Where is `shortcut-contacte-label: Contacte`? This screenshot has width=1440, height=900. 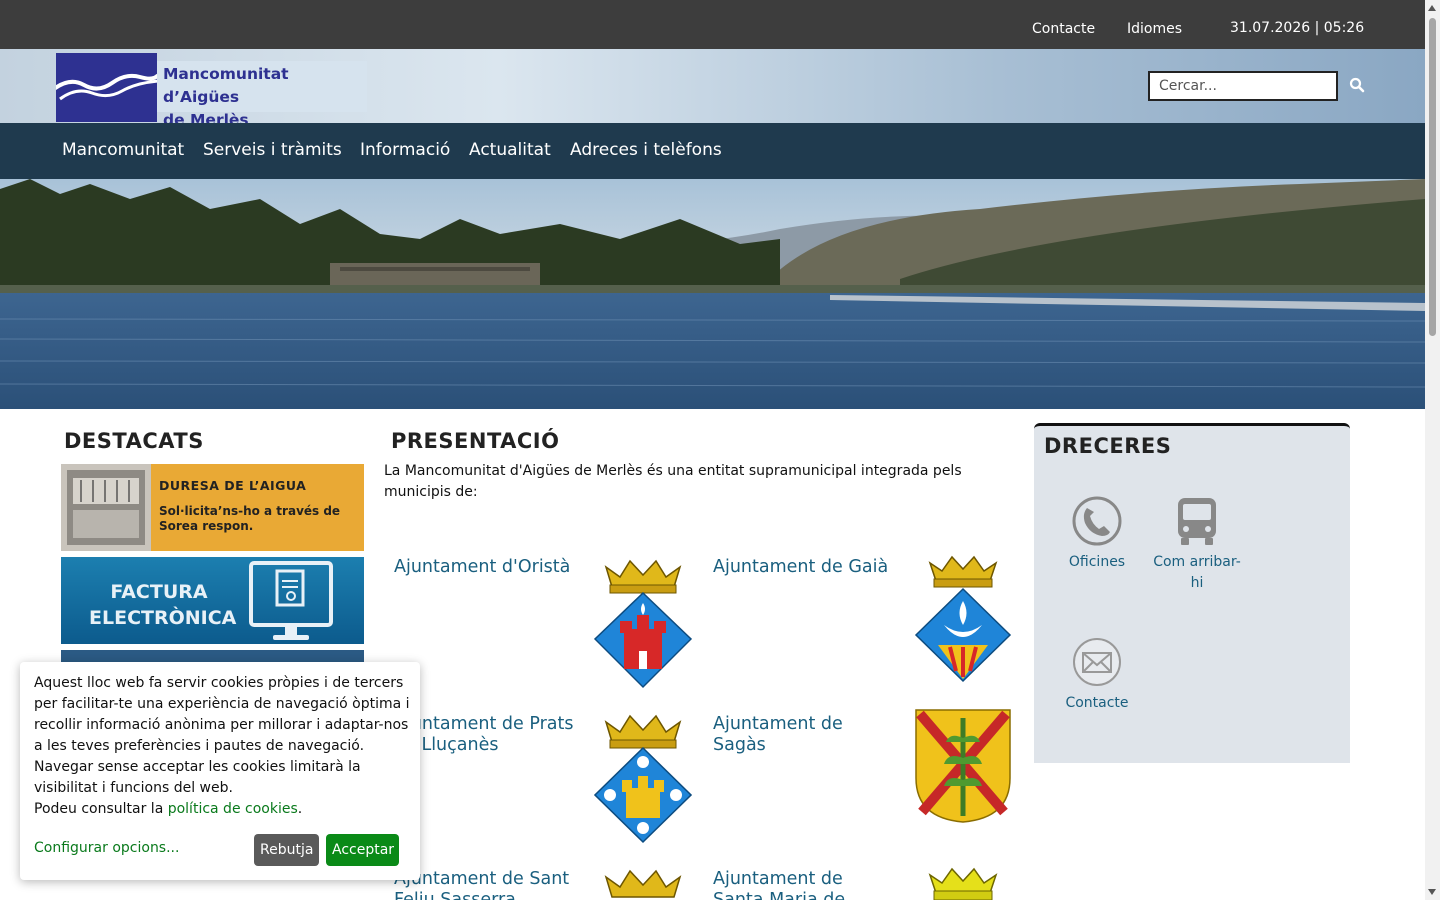
shortcut-contacte-label: Contacte is located at coordinates (1097, 703).